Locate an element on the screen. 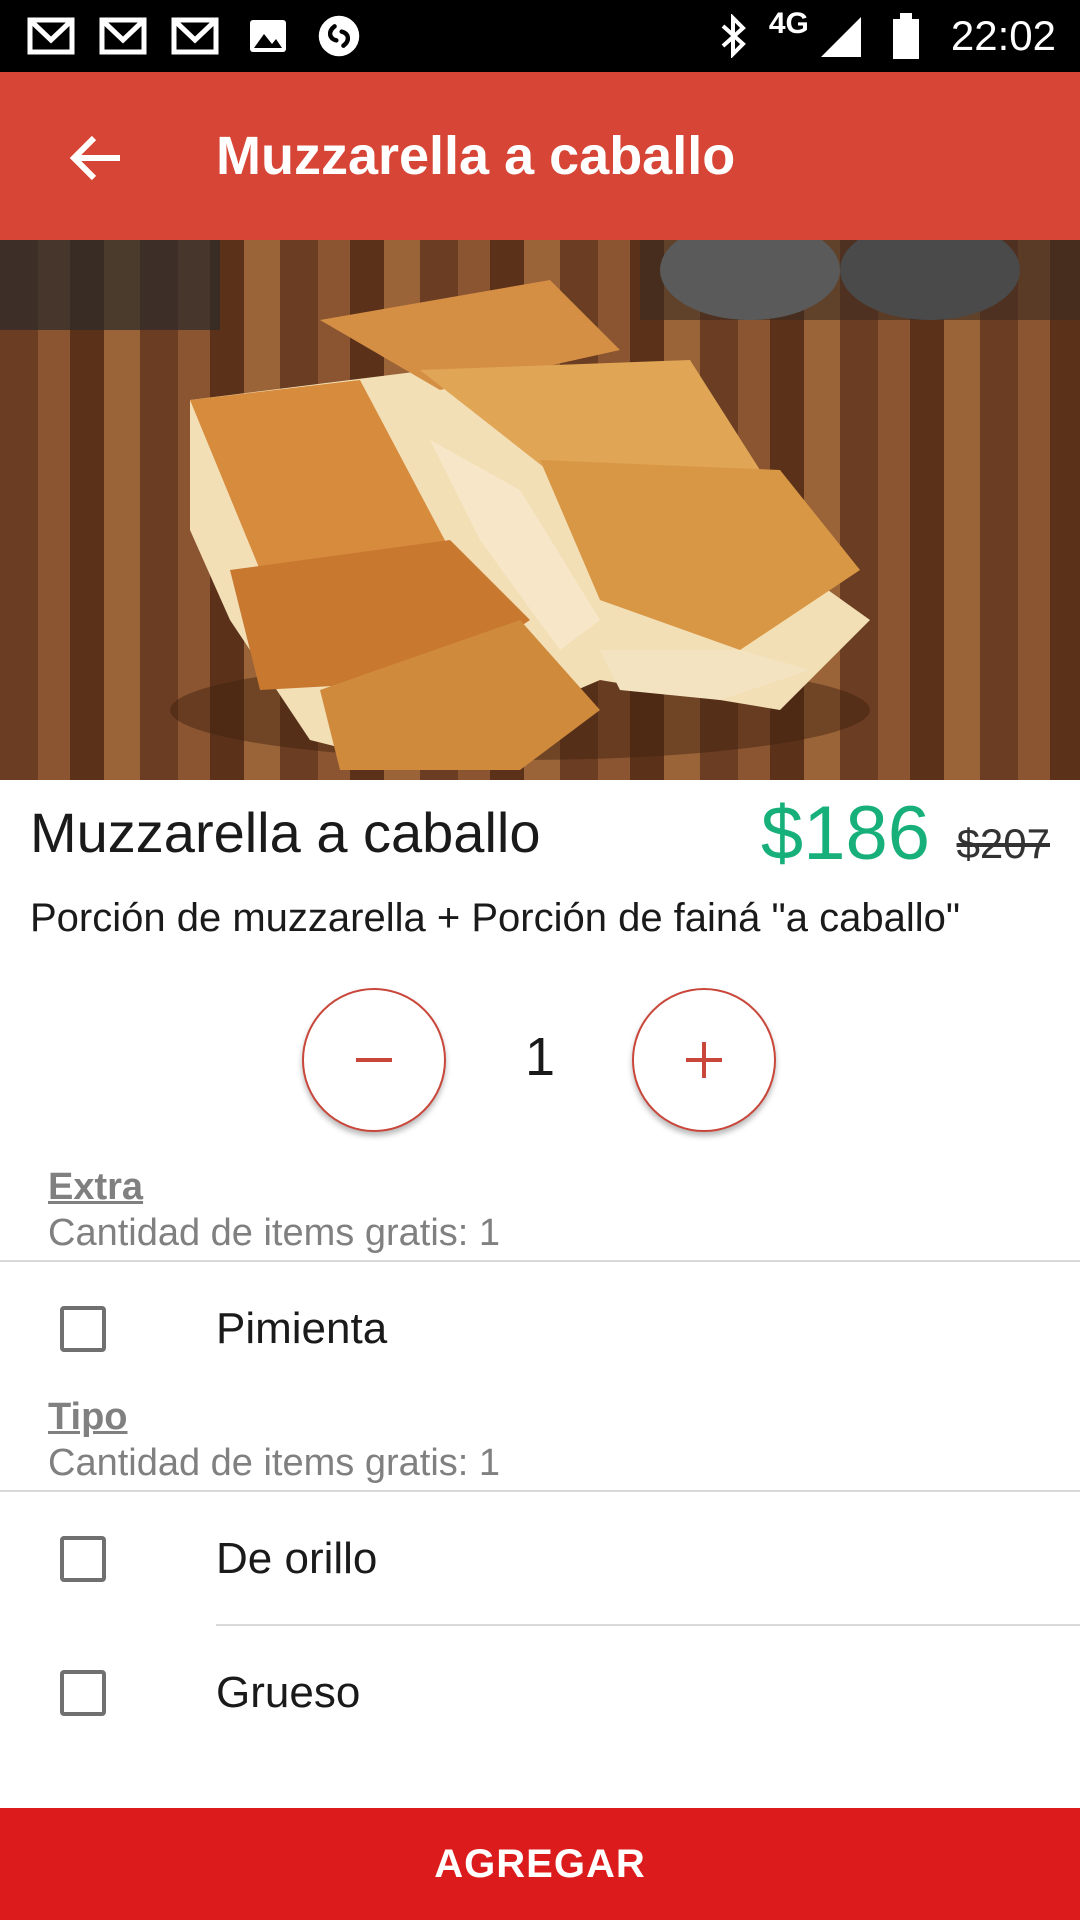 The image size is (1080, 1920). plus-icon is located at coordinates (704, 1060).